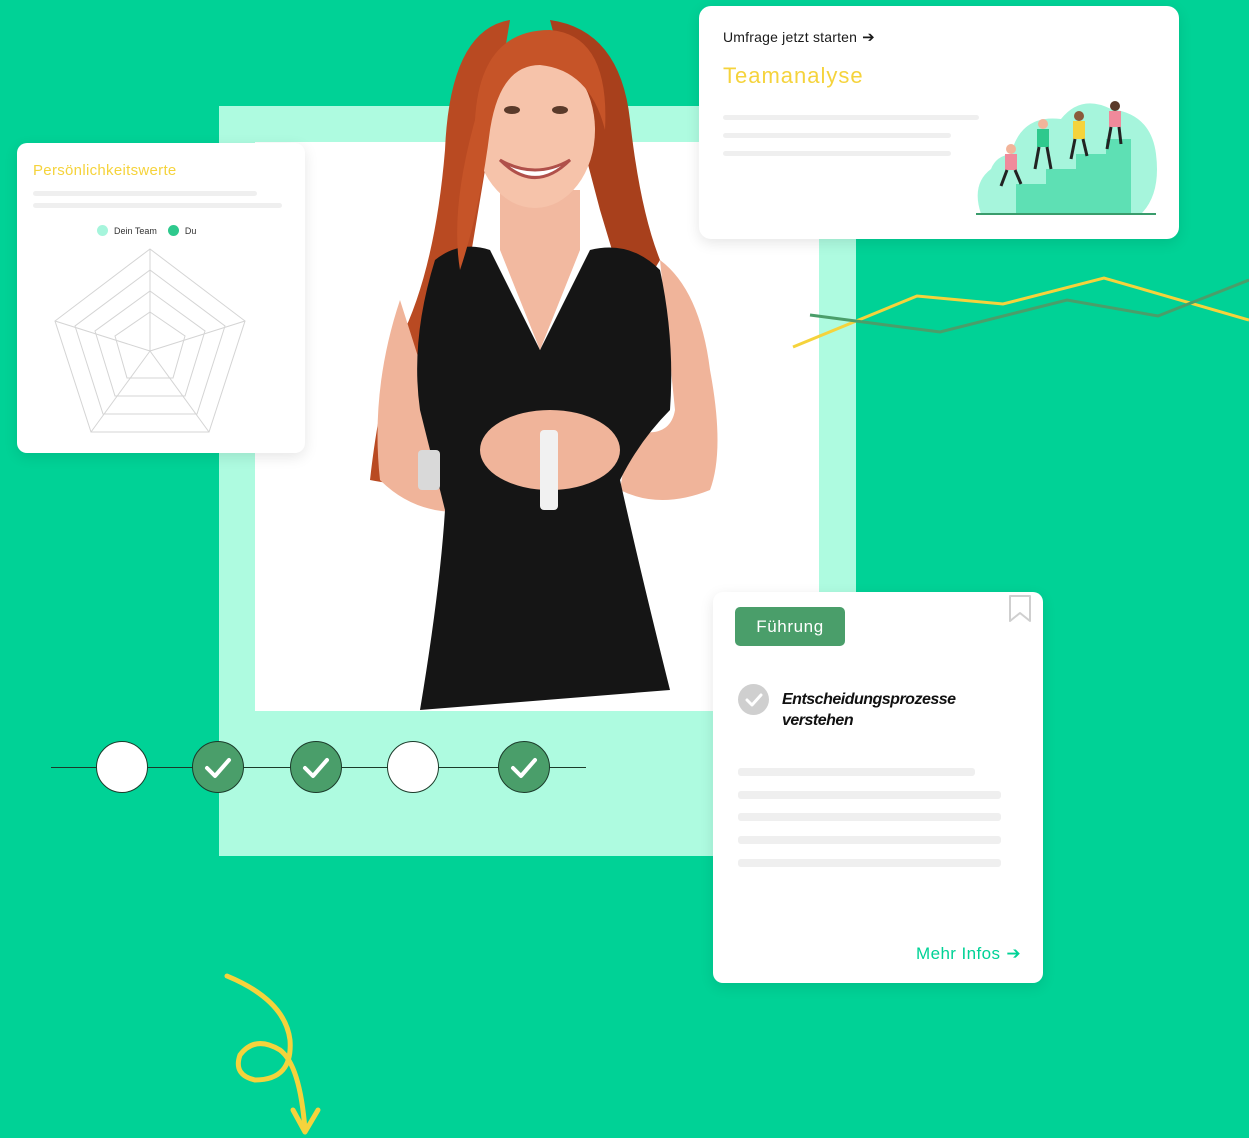 Image resolution: width=1249 pixels, height=1138 pixels. Describe the element at coordinates (135, 230) in the screenshot. I see `legend-label-team: Dein Team` at that location.